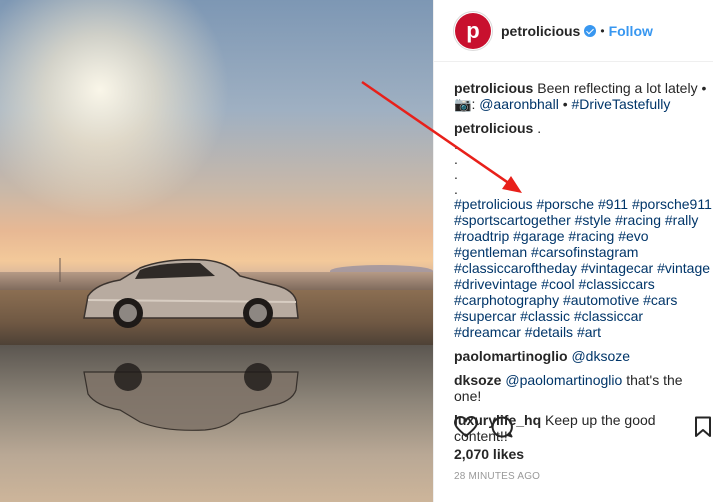 This screenshot has height=502, width=713. Describe the element at coordinates (622, 88) in the screenshot. I see `caption-text: Been reflecting a lot lately •` at that location.